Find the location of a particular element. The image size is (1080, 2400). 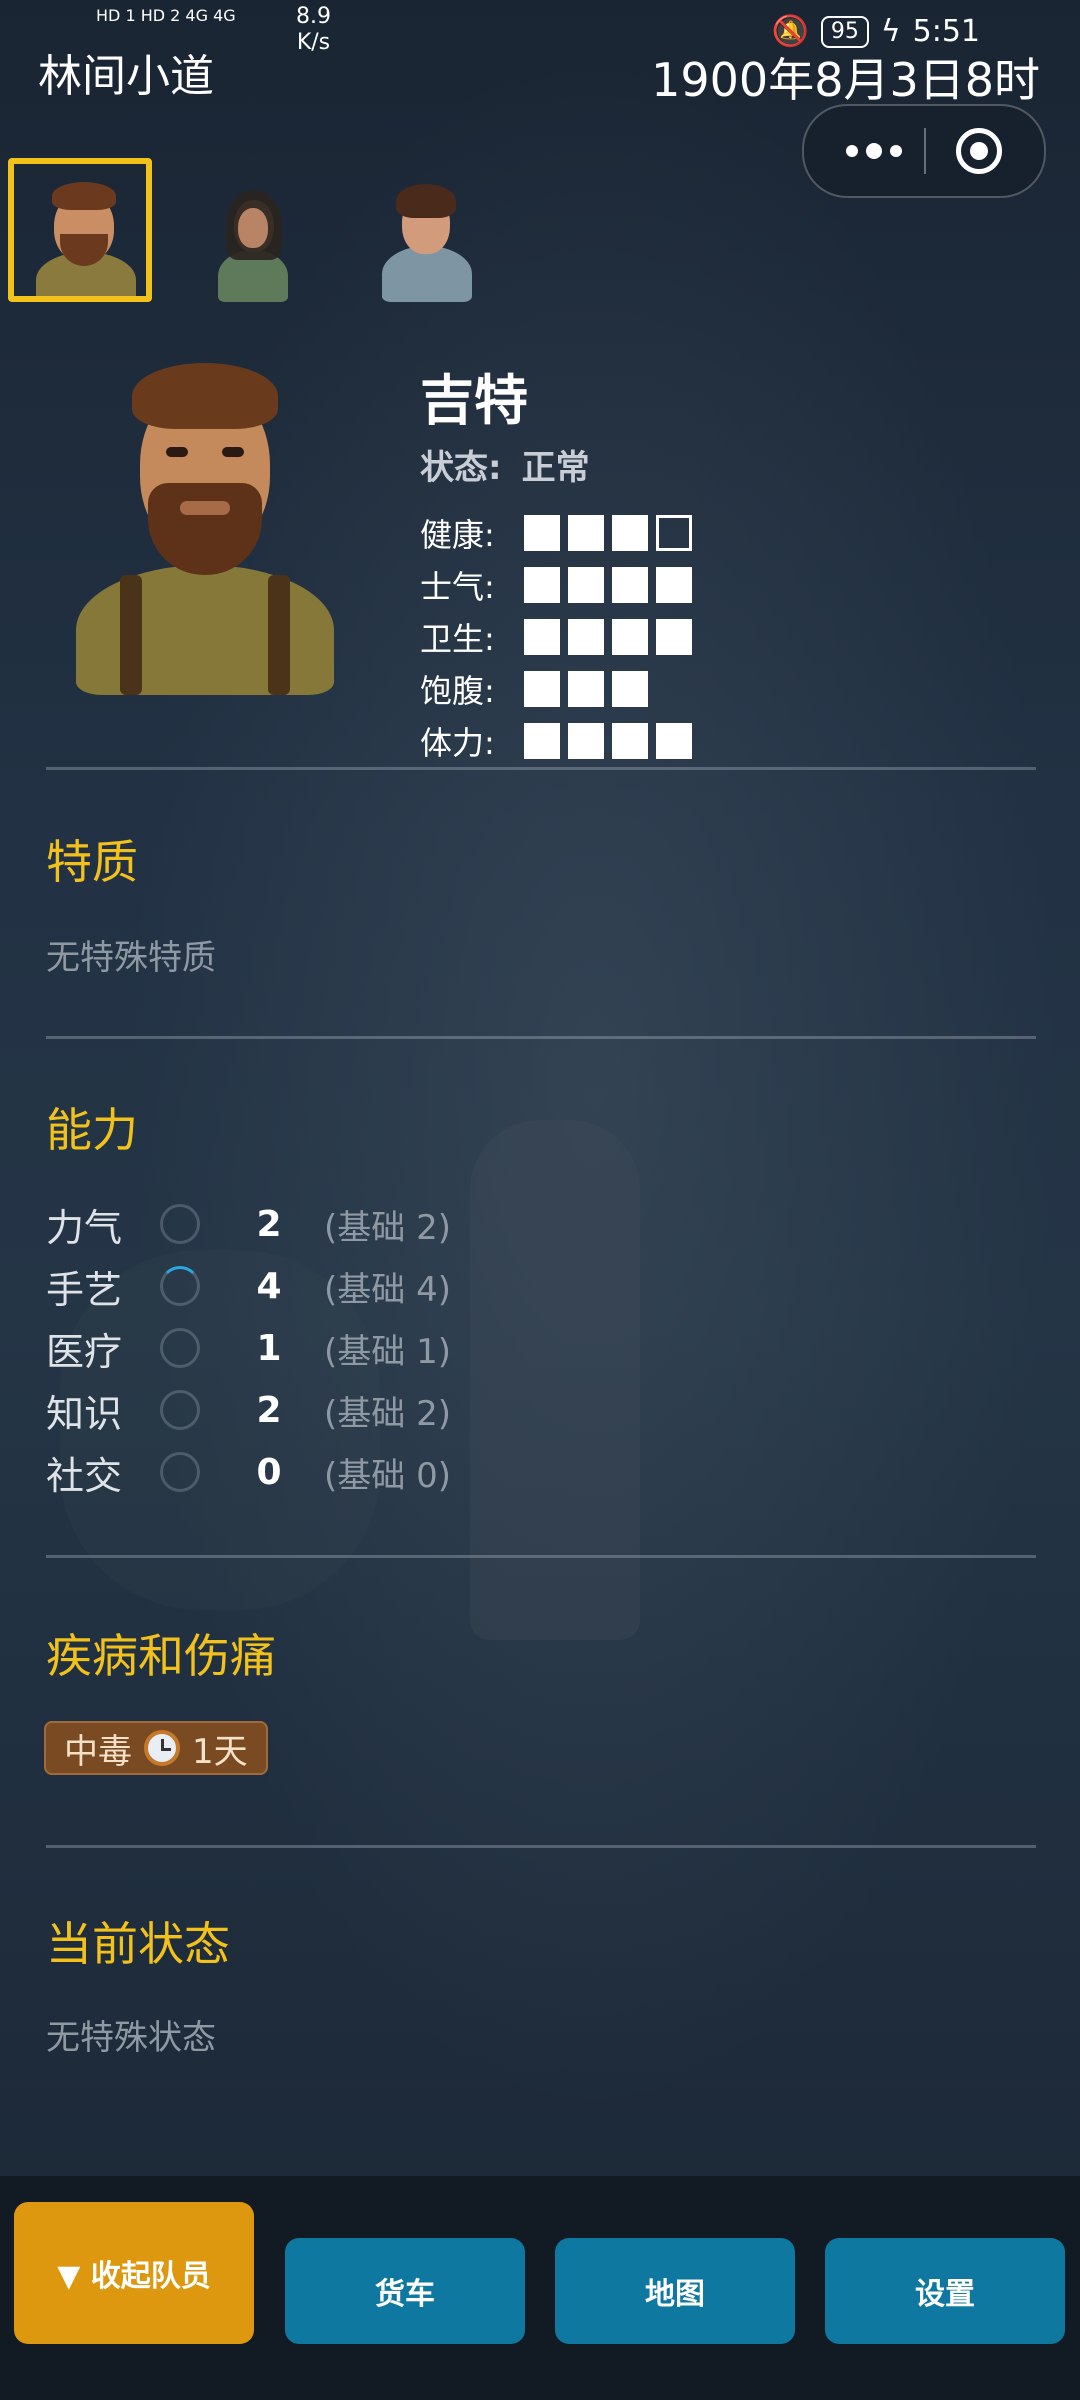

settings-button: 设置 is located at coordinates (945, 2291).